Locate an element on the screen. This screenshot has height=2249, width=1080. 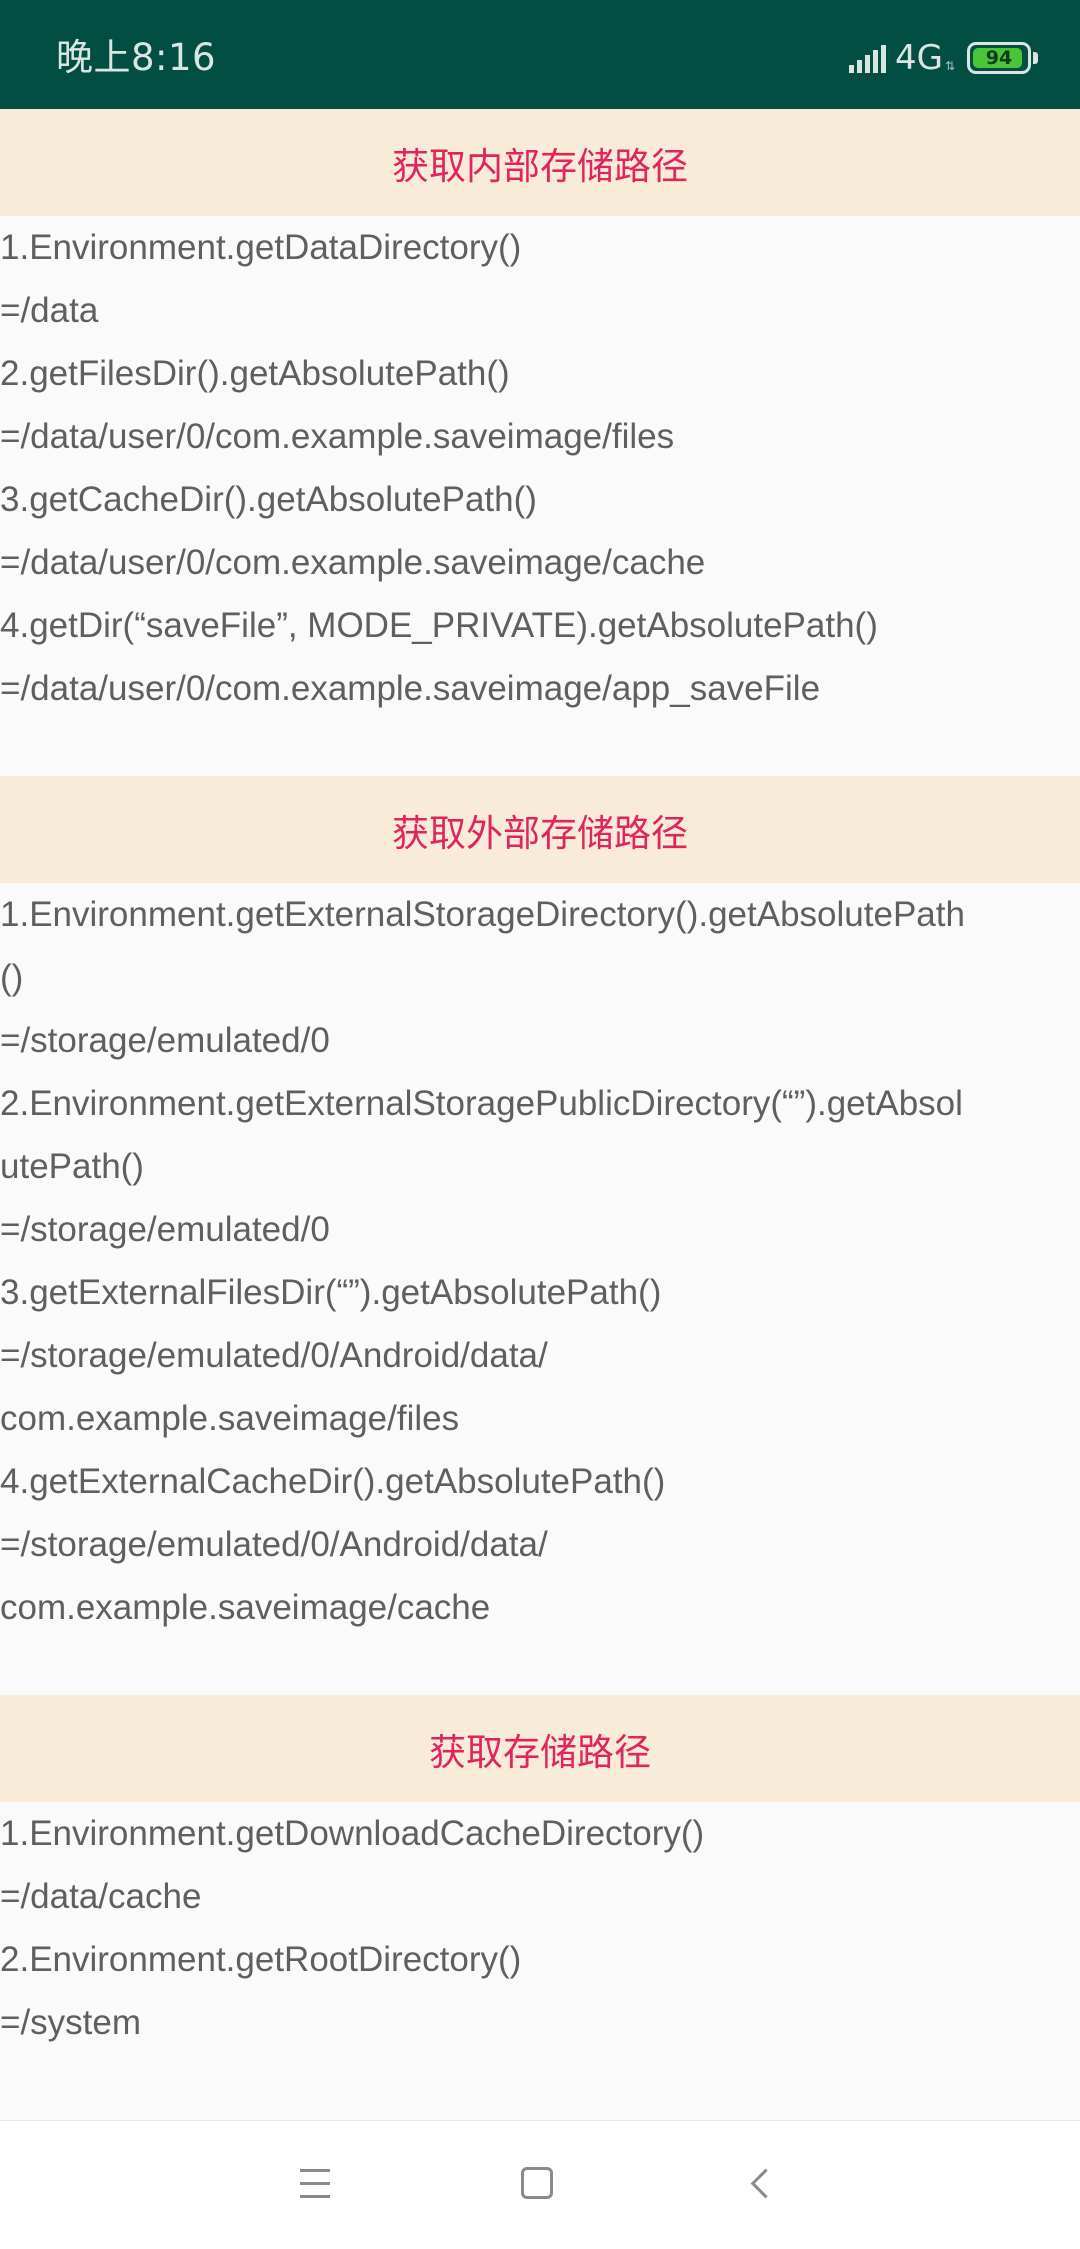
path-line: 2.getFilesDir().getAbsolutePath() is located at coordinates (255, 373).